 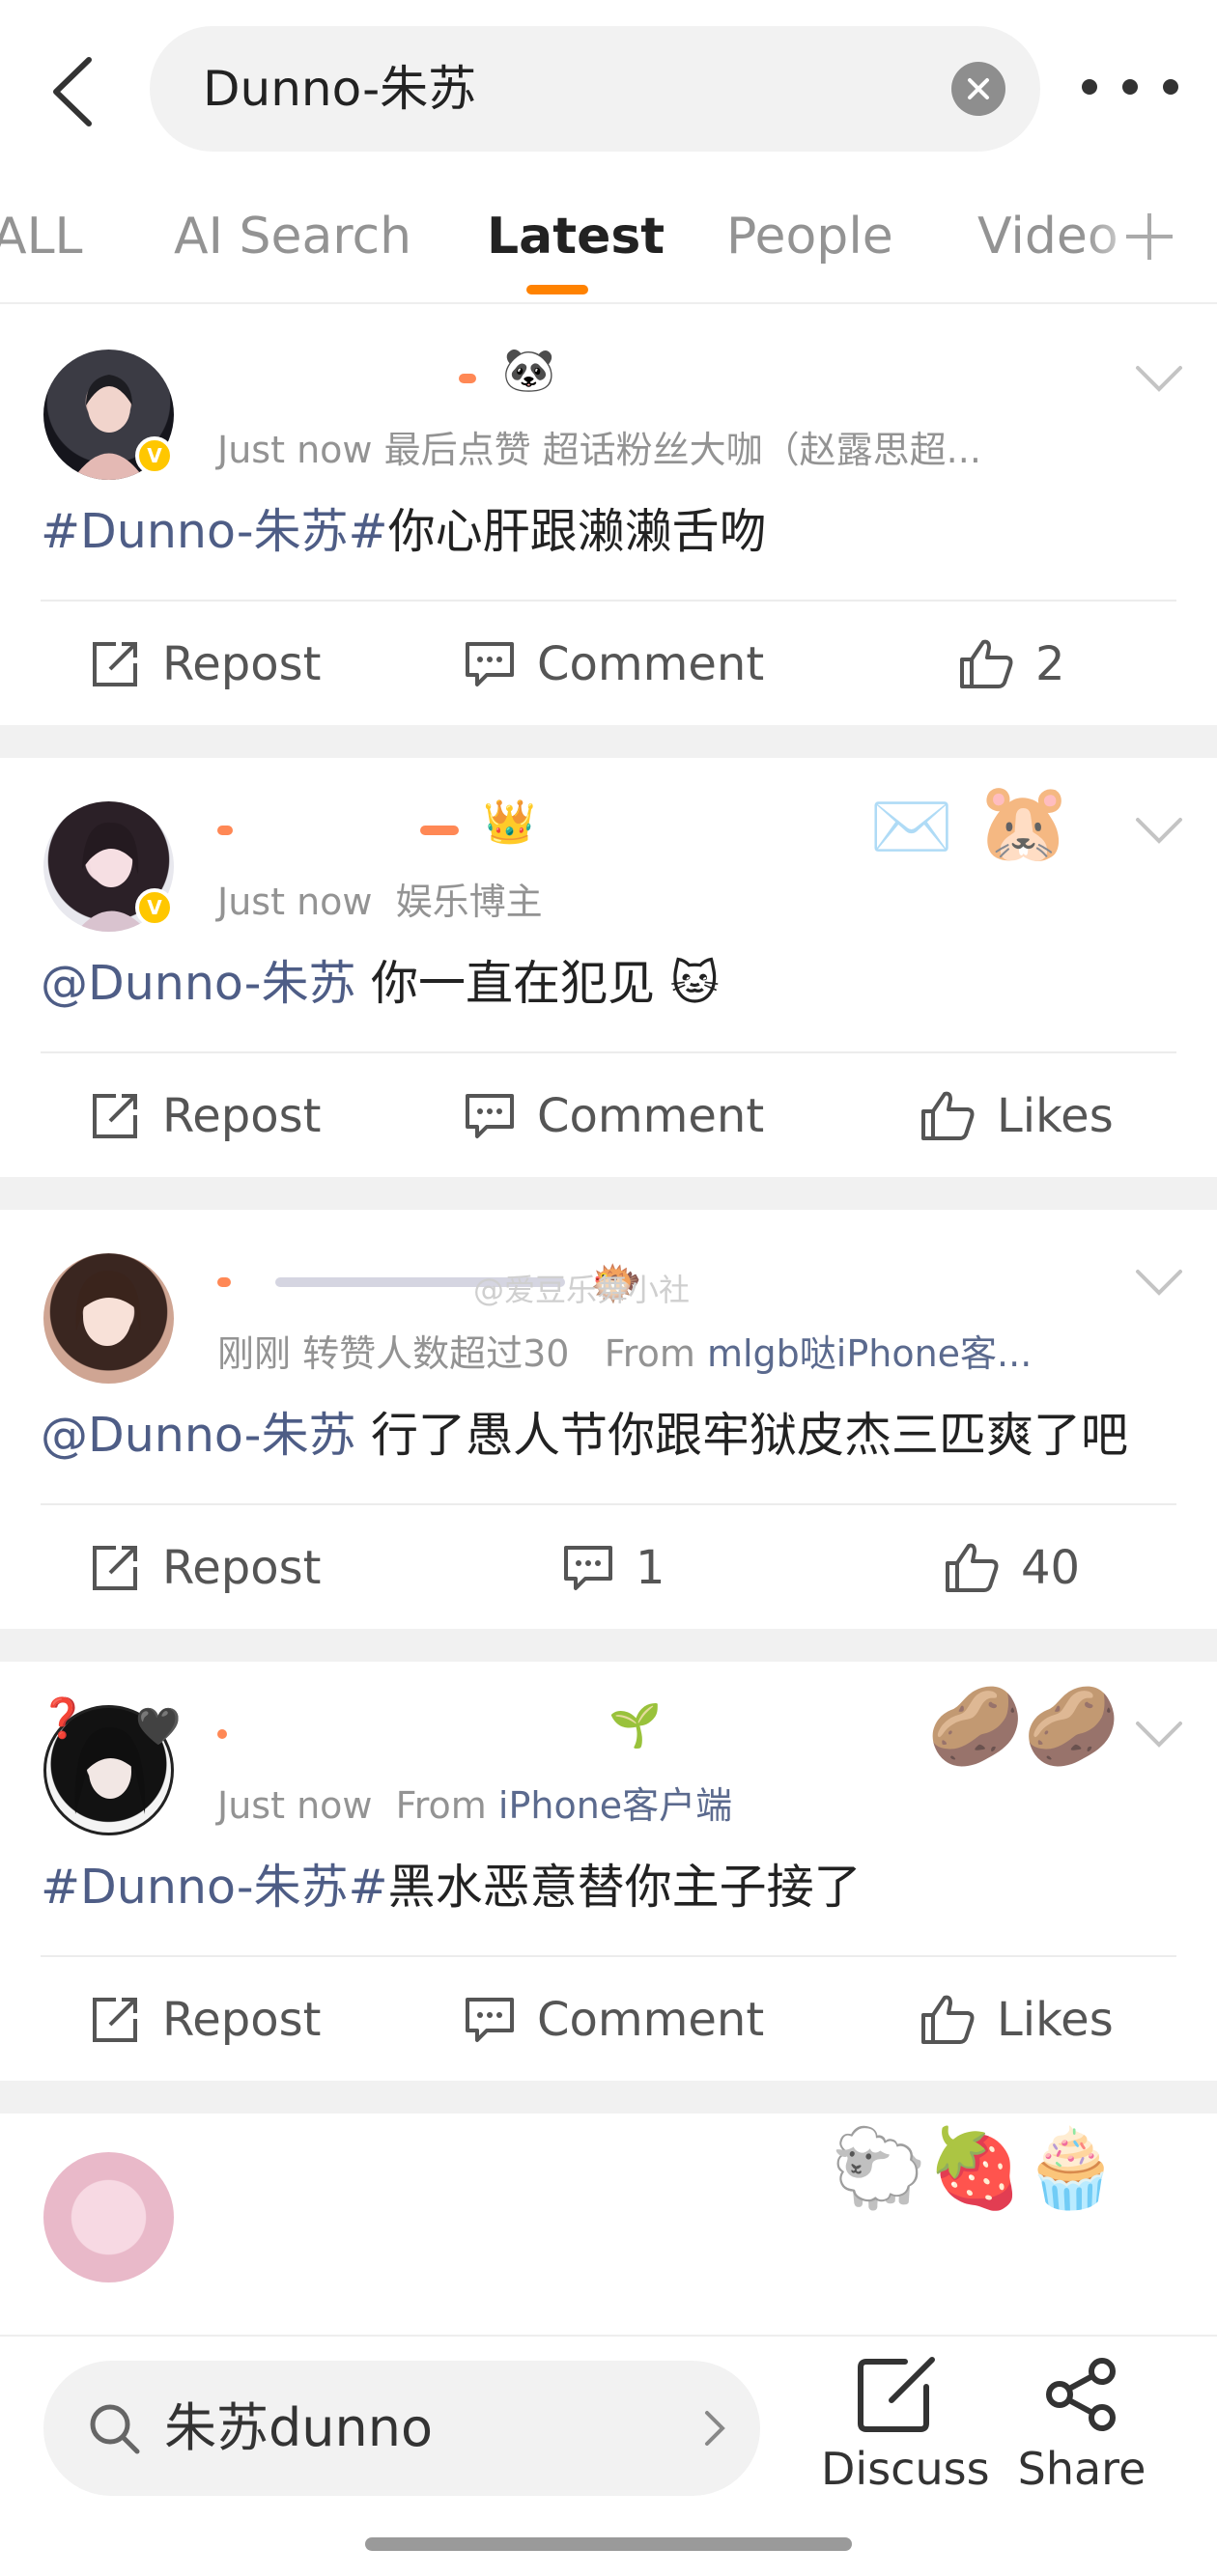 I want to click on username, so click(x=391, y=1734).